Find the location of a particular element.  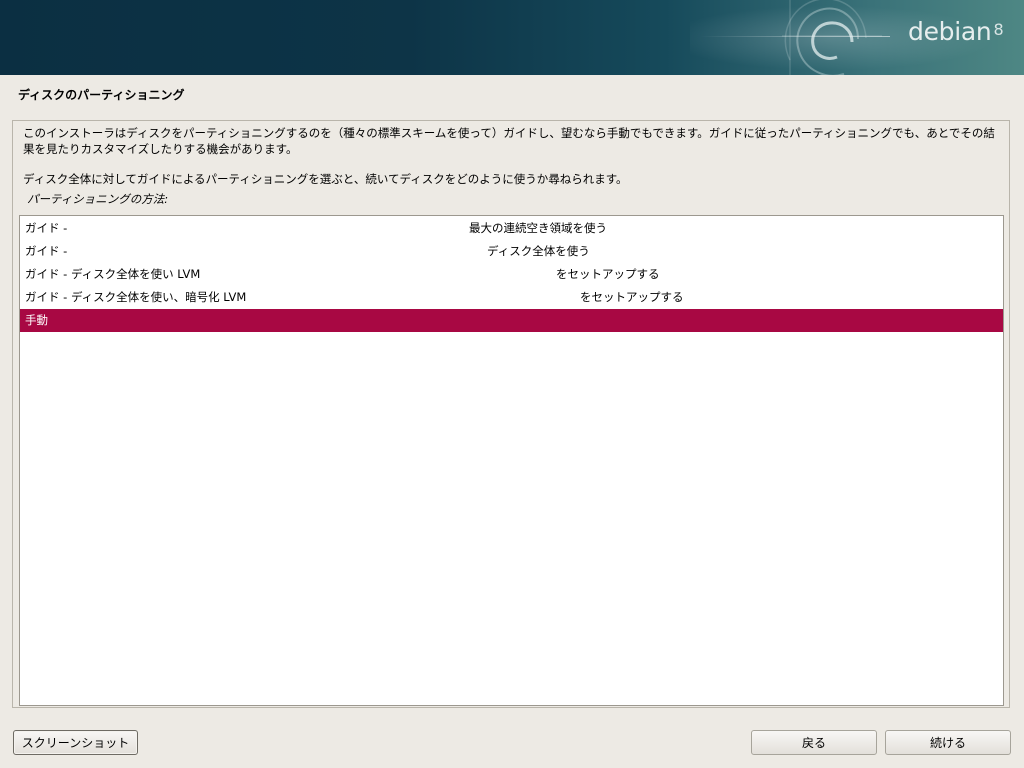

screenshot-button: スクリーンショット is located at coordinates (75, 742).